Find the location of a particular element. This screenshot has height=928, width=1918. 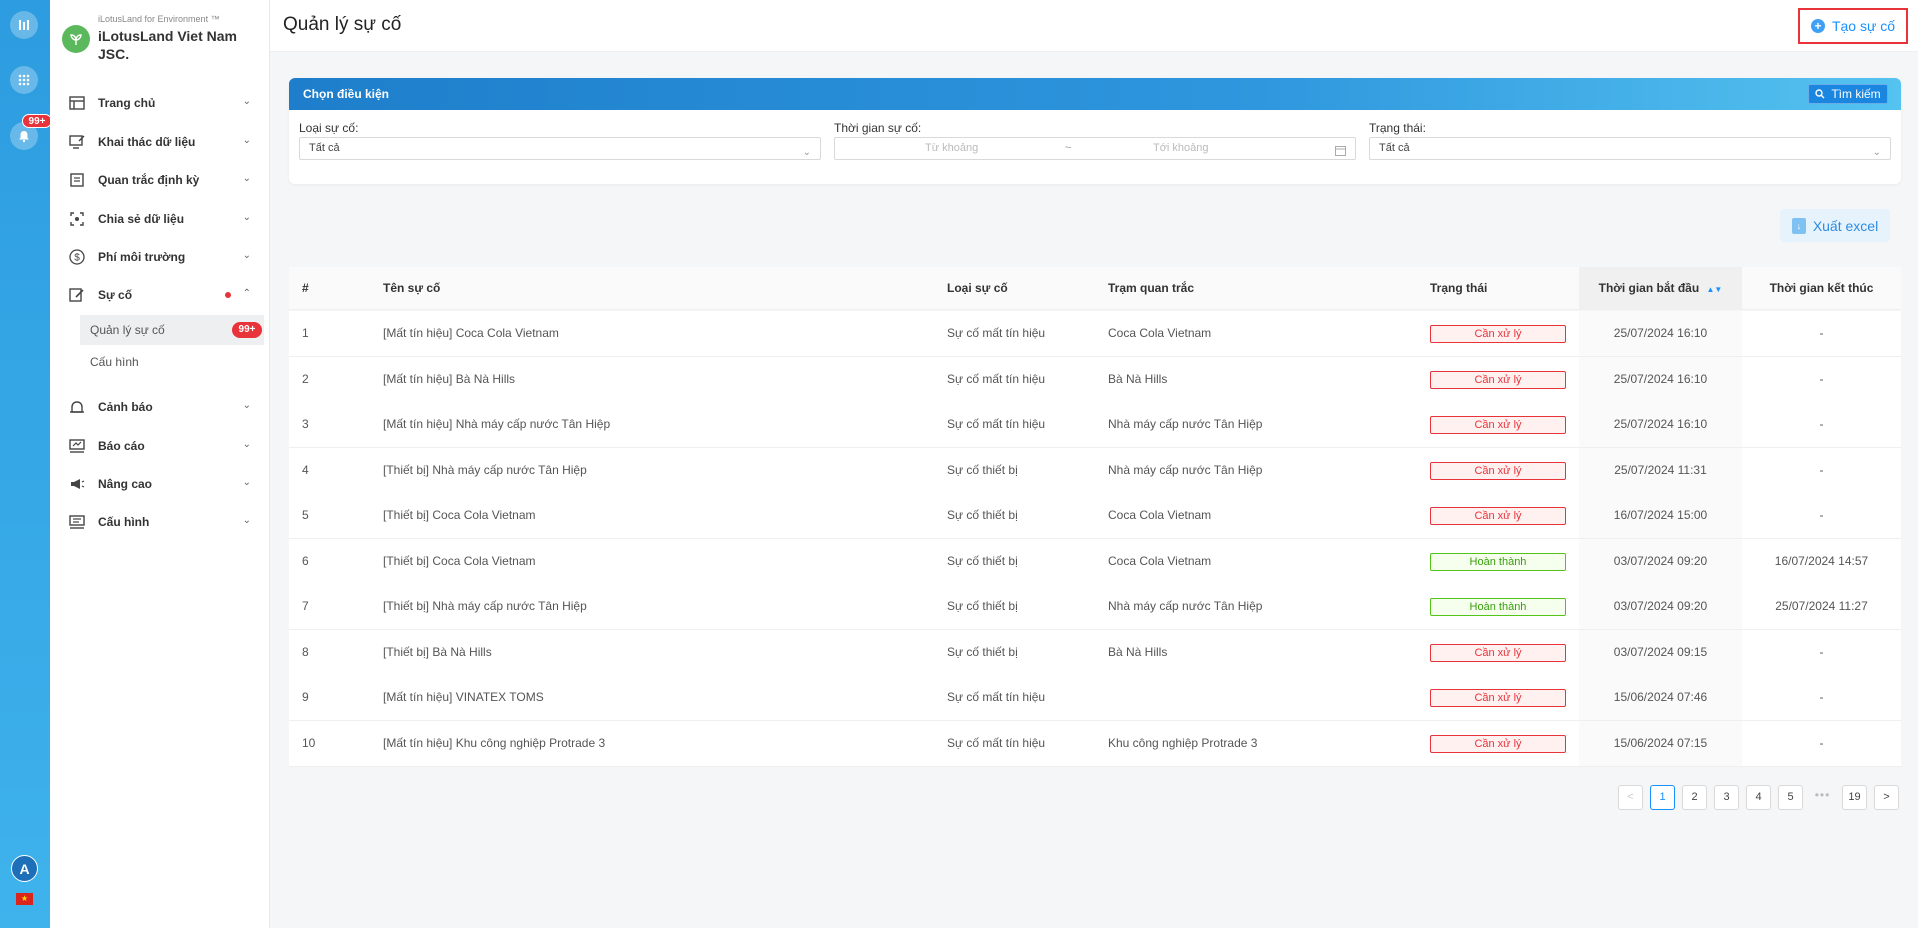

brand-logo-icon is located at coordinates (76, 39).